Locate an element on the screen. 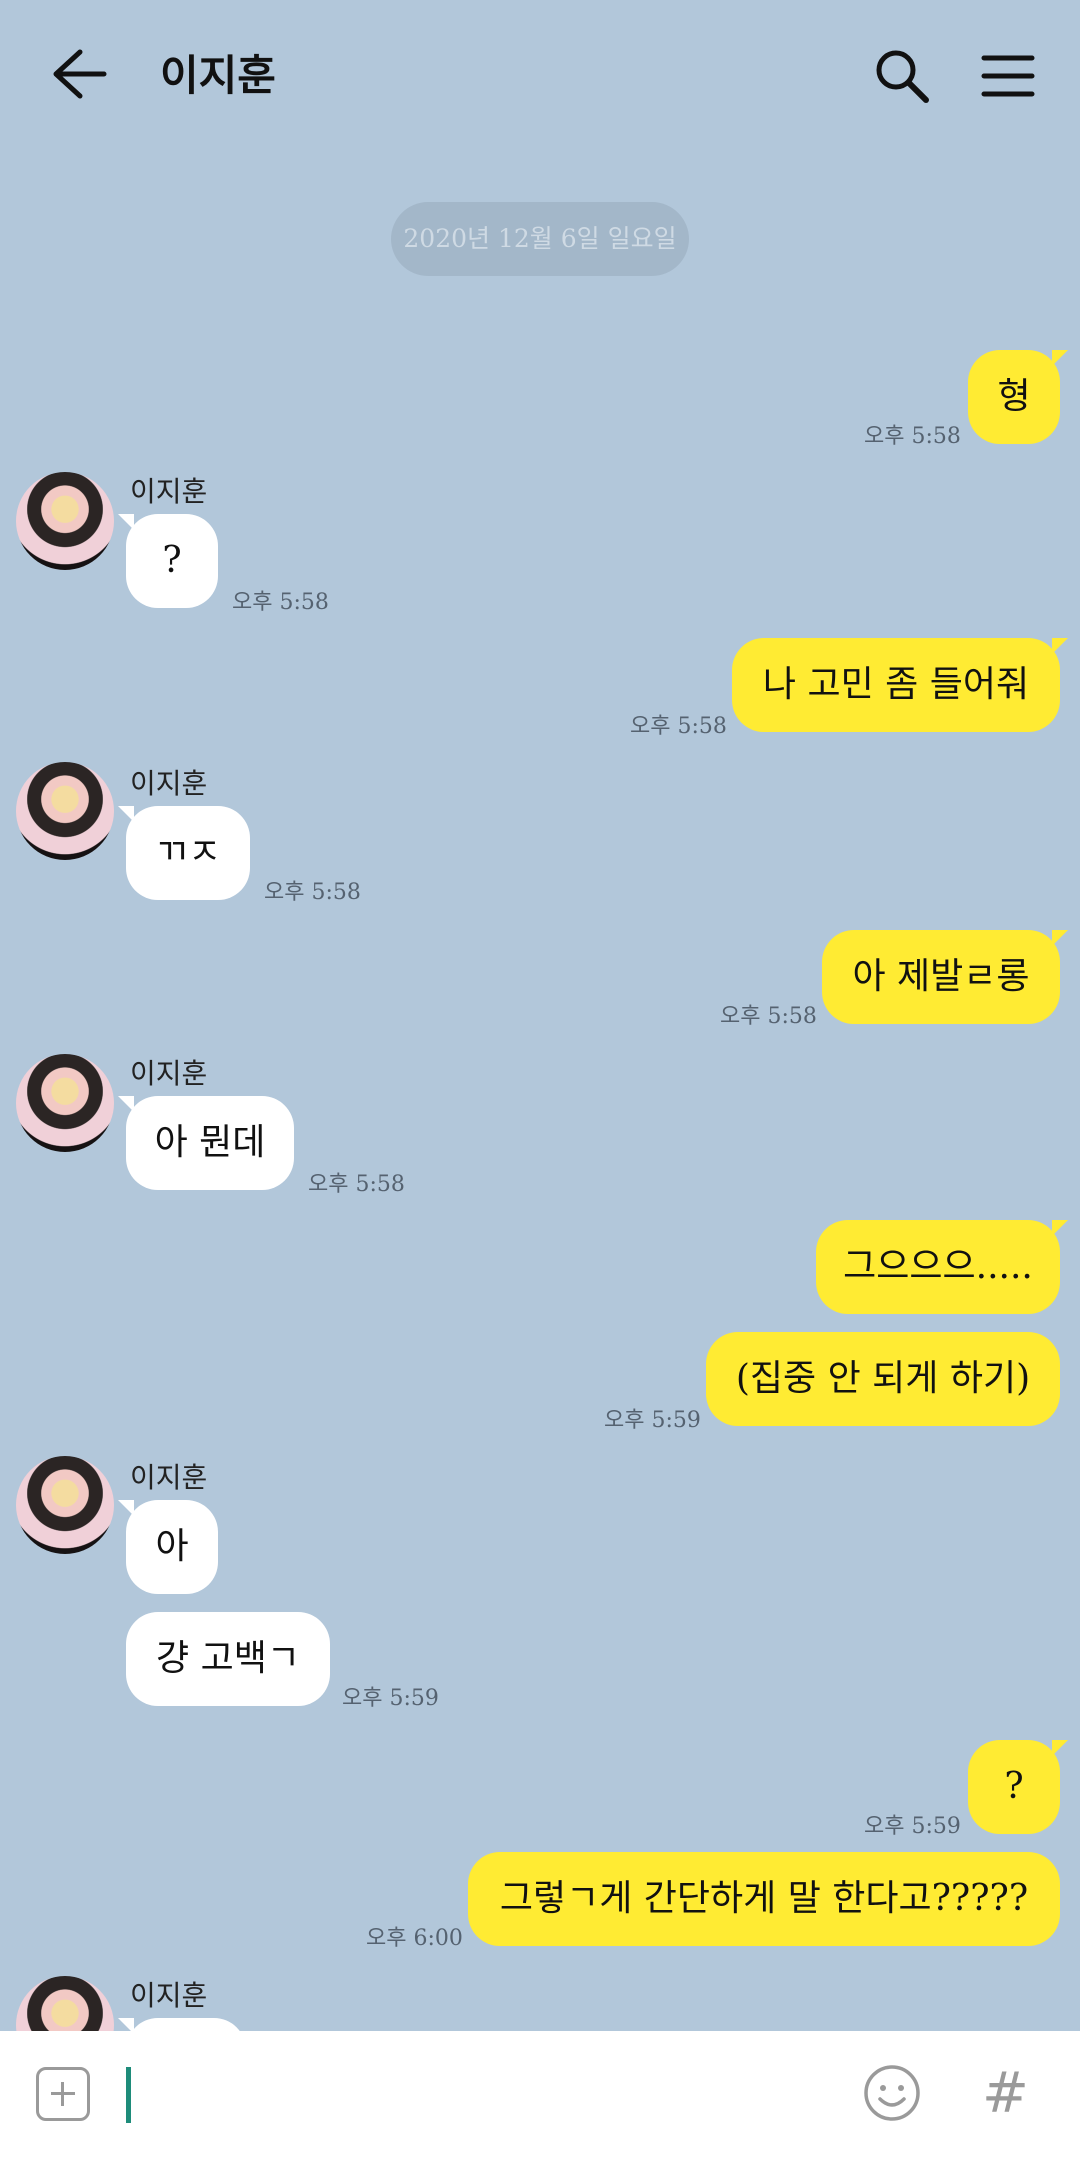  menu-icon is located at coordinates (1008, 76).